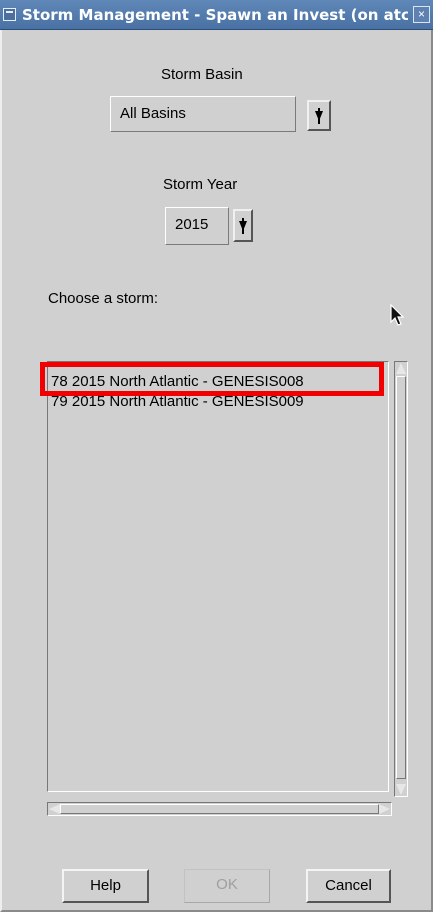 This screenshot has width=433, height=912. I want to click on ok-button: OK, so click(227, 886).